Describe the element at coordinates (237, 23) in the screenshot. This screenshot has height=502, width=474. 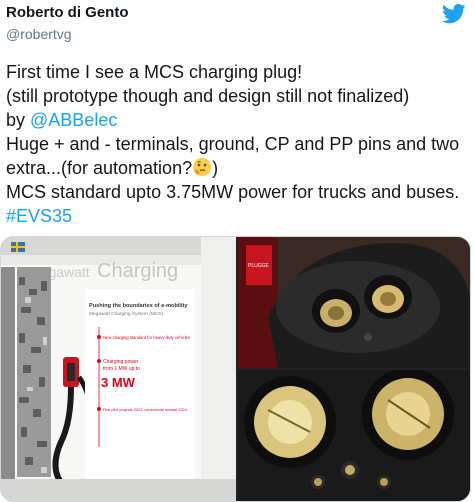
I see `tweet-header: Roberto di Gento @robertvg` at that location.